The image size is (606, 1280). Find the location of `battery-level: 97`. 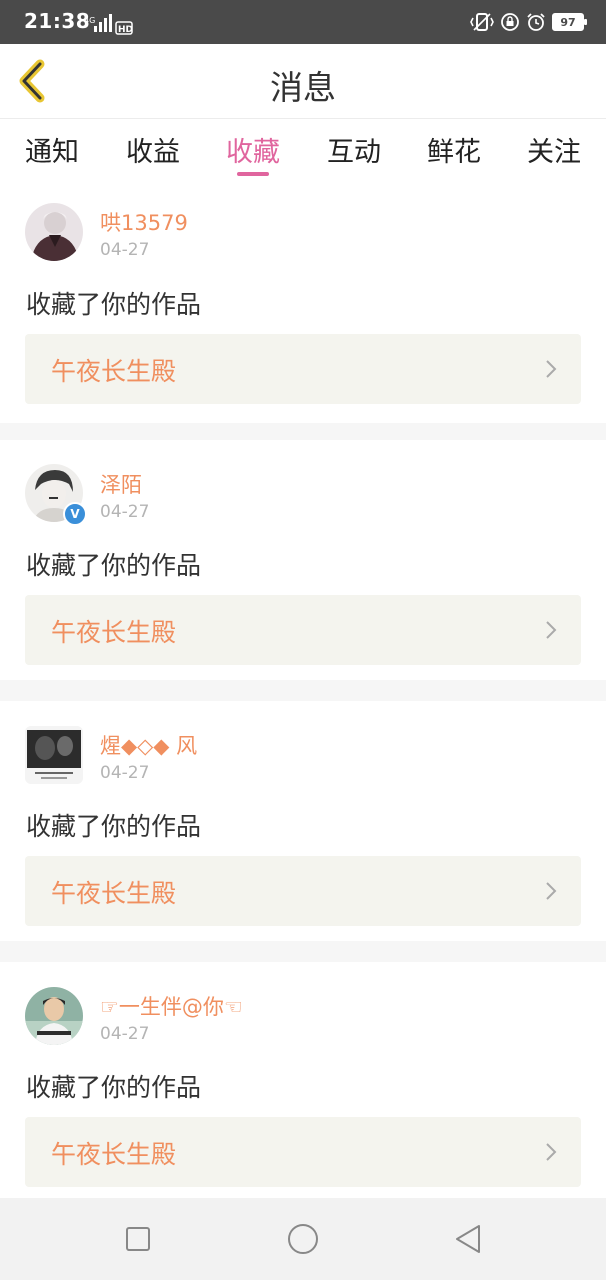

battery-level: 97 is located at coordinates (568, 22).